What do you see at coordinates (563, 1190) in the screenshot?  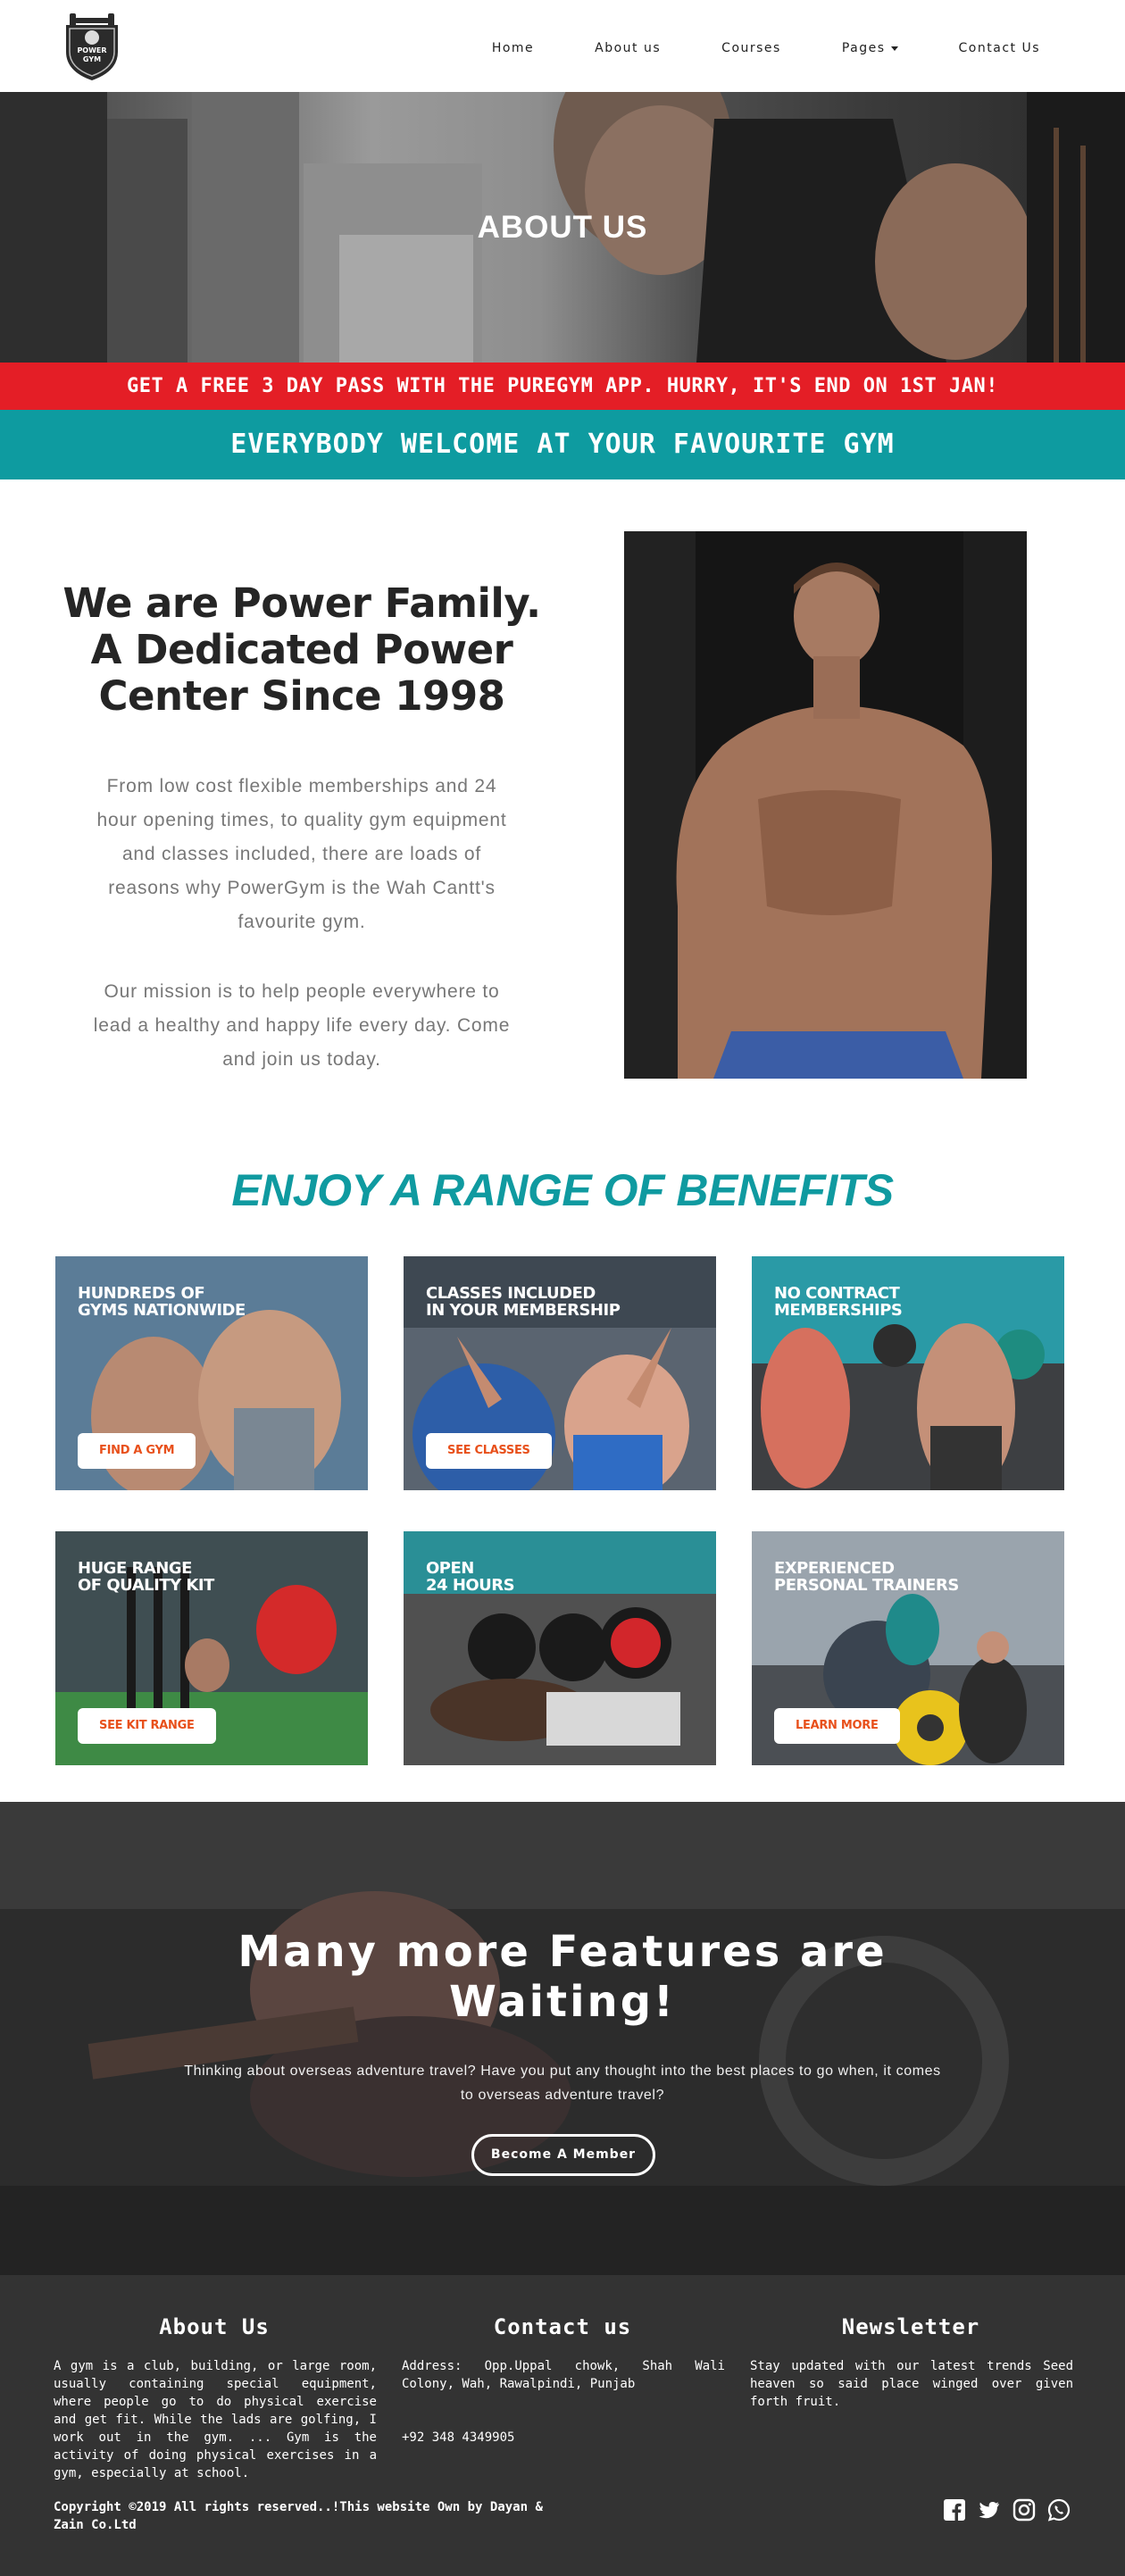 I see `benefits-title: ENJOY A RANGE OF BENEFITS` at bounding box center [563, 1190].